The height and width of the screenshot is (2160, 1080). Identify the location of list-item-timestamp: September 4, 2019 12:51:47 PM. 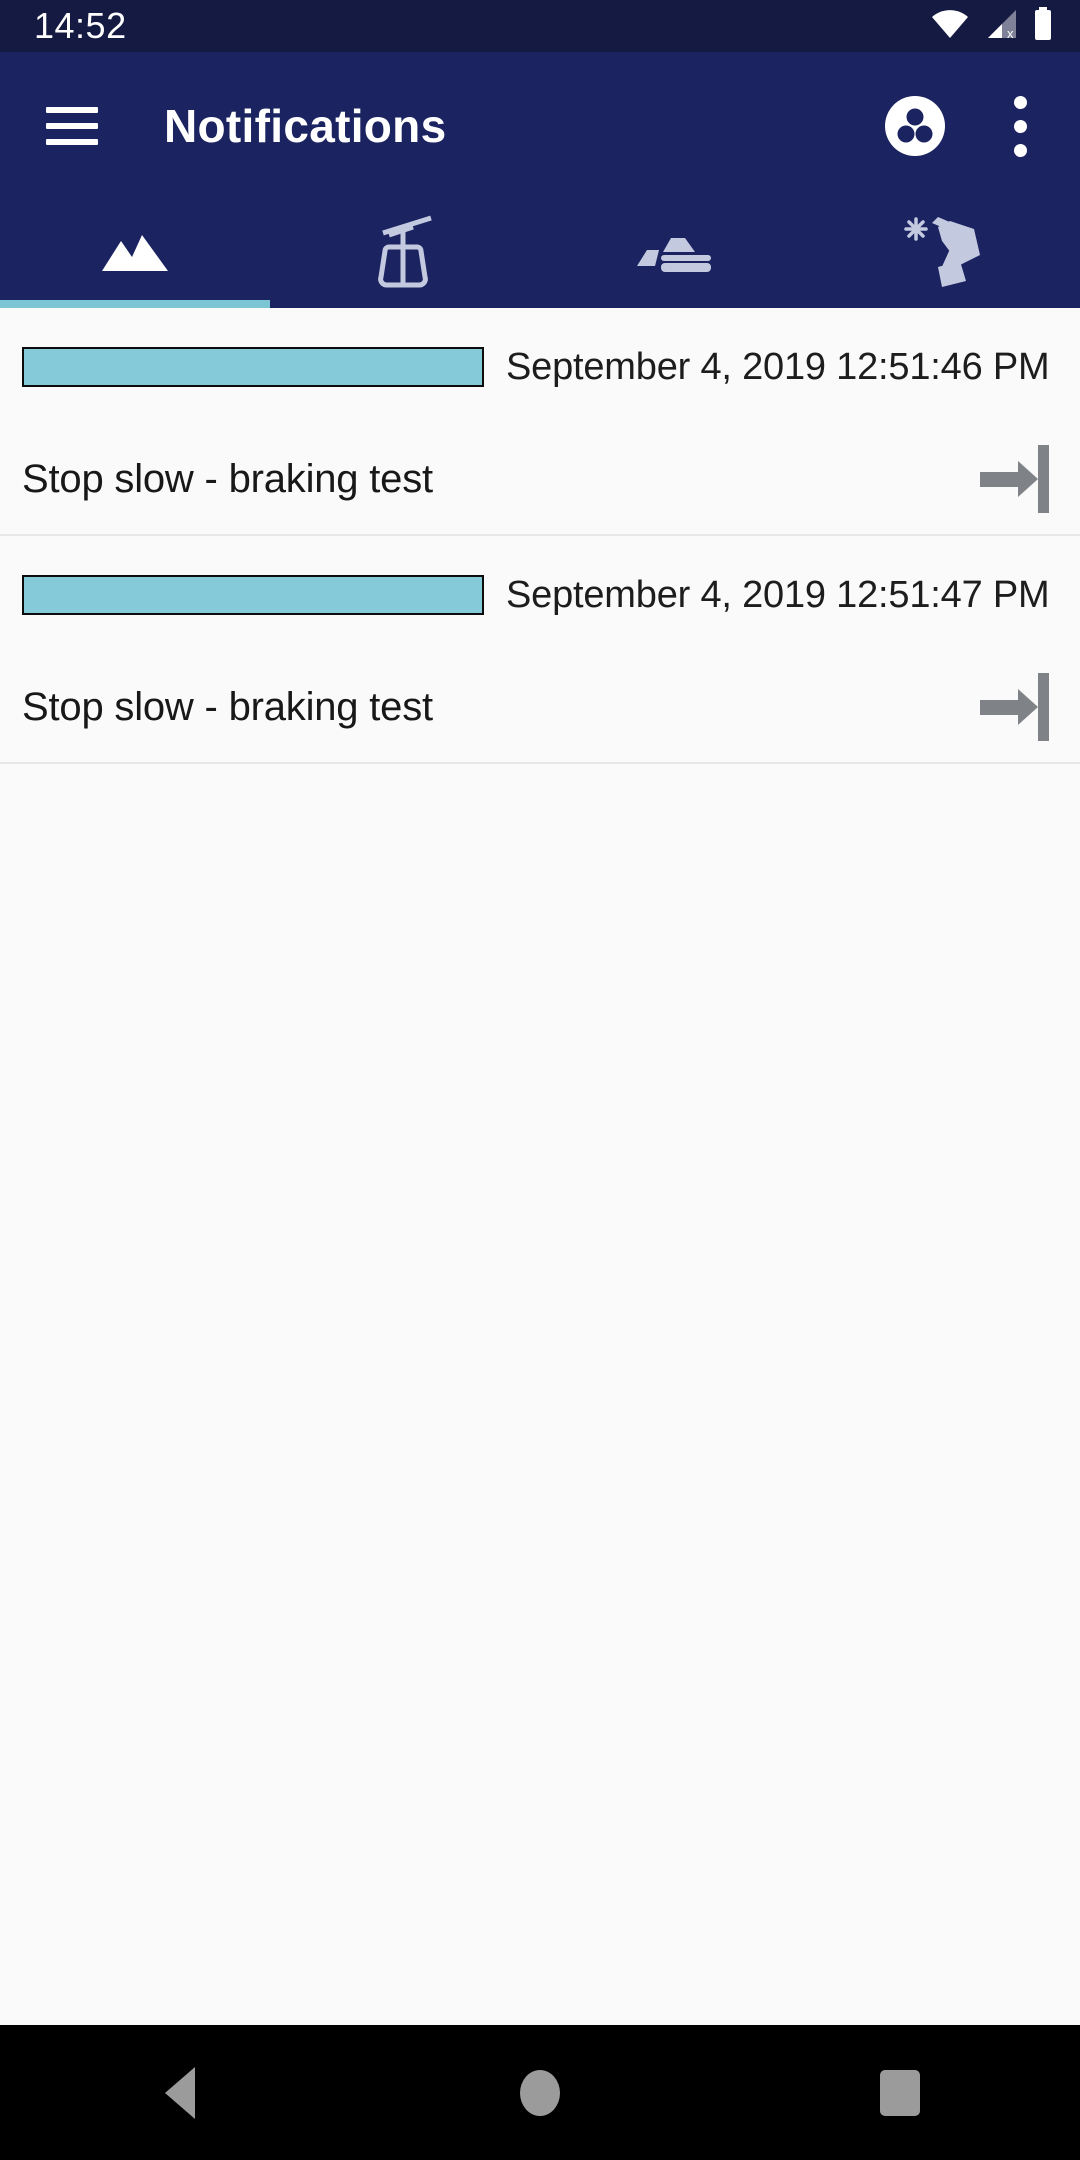
(778, 594).